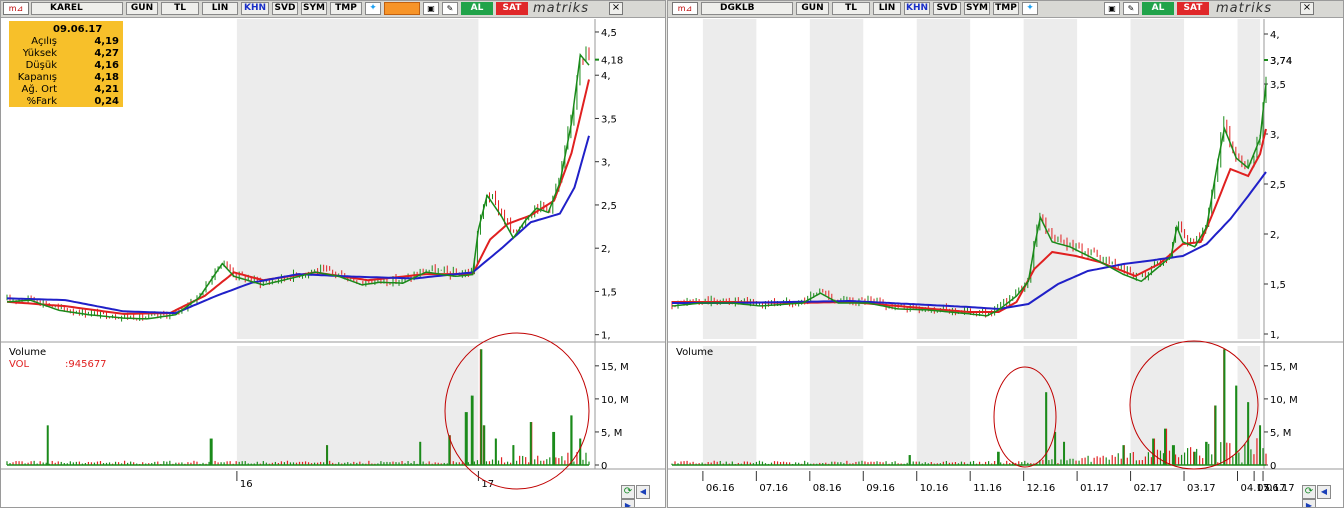  Describe the element at coordinates (106, 53) in the screenshot. I see `info-row-value: 4,27` at that location.